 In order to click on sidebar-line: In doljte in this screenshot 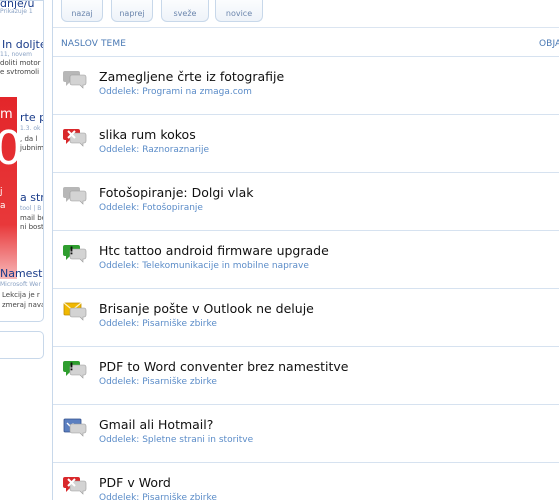, I will do `click(22, 44)`.